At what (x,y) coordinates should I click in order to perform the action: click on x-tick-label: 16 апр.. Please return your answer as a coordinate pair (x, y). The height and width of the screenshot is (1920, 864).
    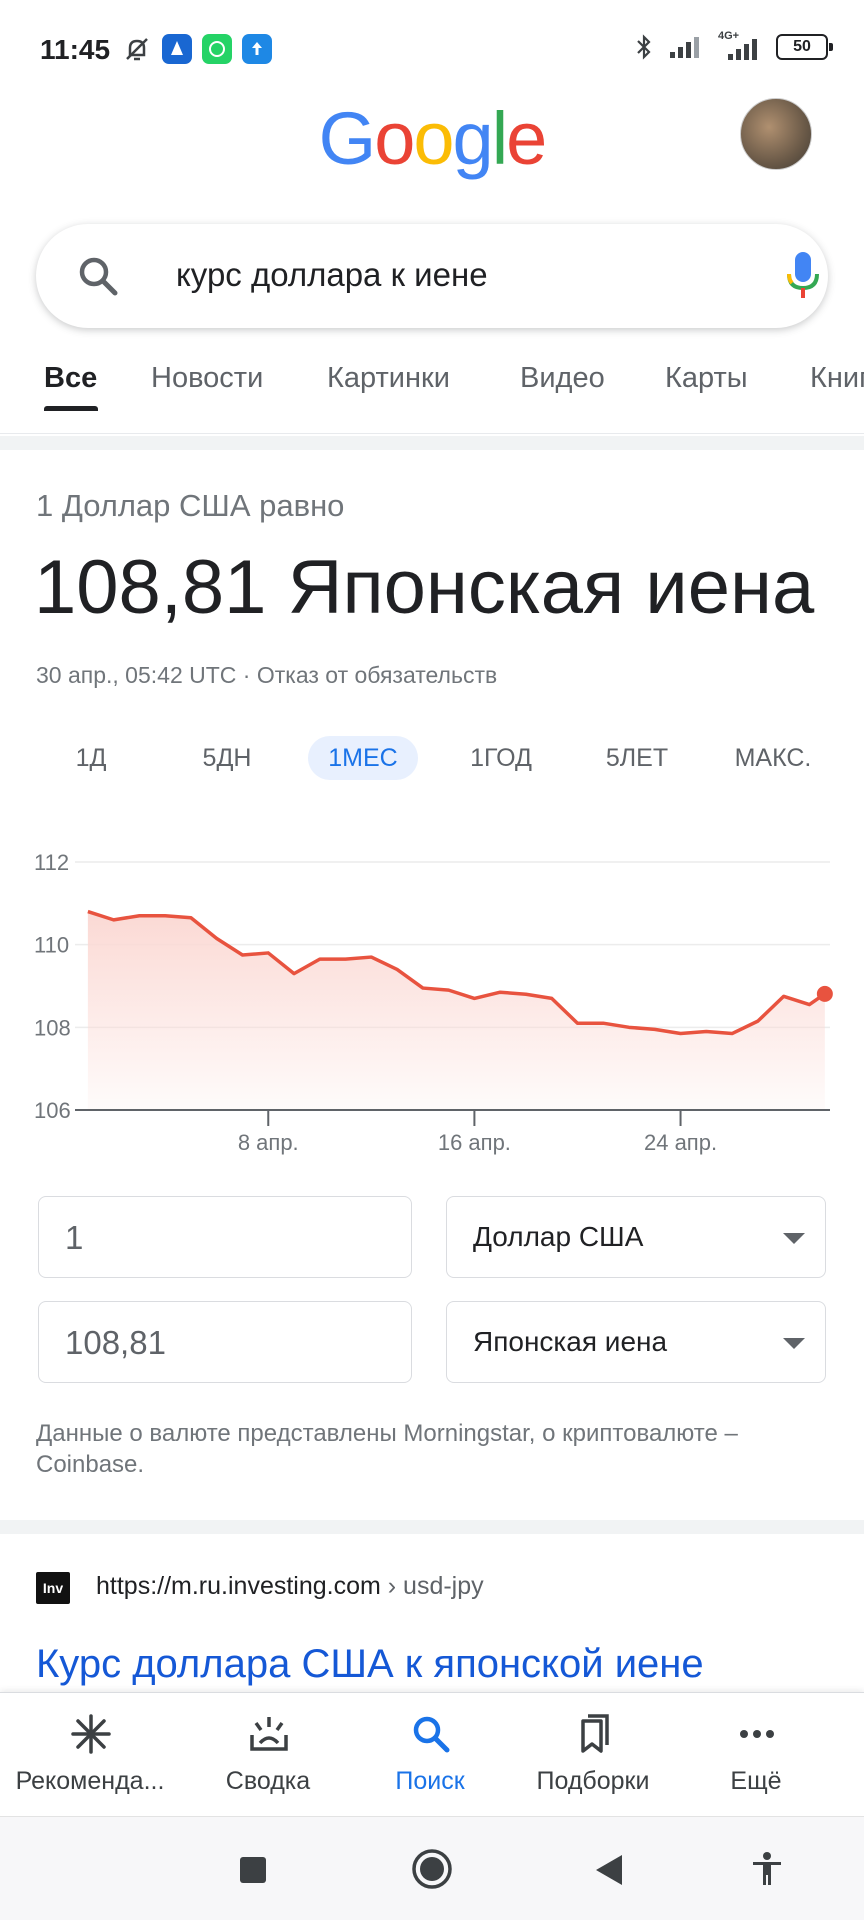
    Looking at the image, I should click on (474, 1142).